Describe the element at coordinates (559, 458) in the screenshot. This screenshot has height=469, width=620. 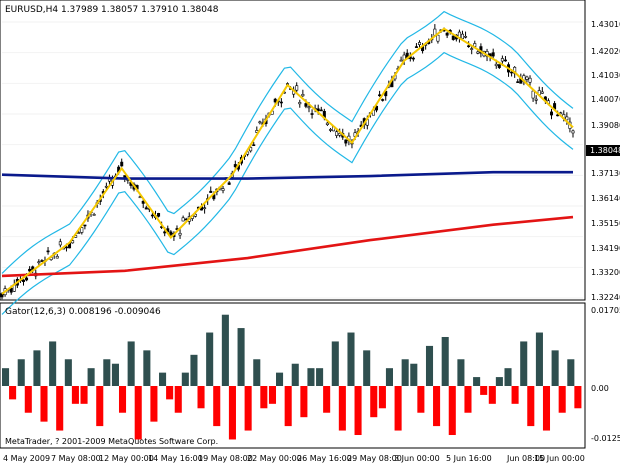
I see `x-label-11: 15 Jun 00:00` at that location.